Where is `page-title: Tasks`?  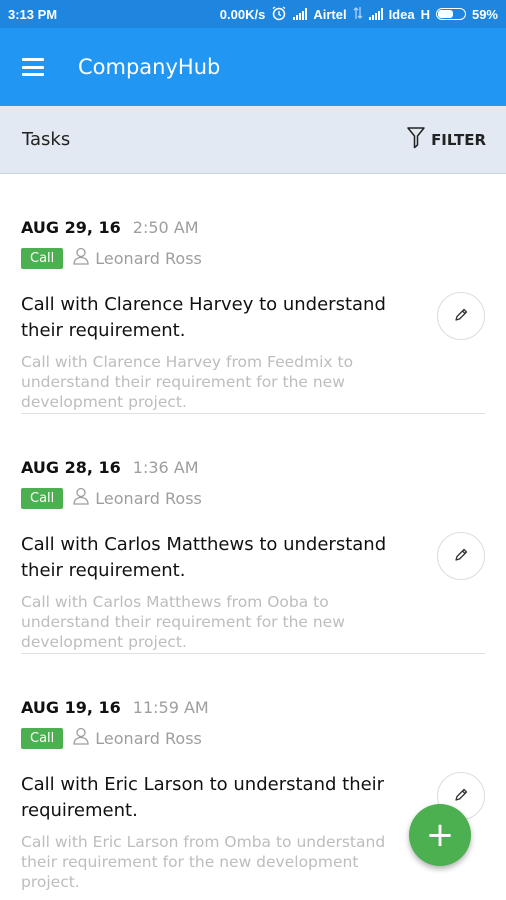
page-title: Tasks is located at coordinates (46, 139).